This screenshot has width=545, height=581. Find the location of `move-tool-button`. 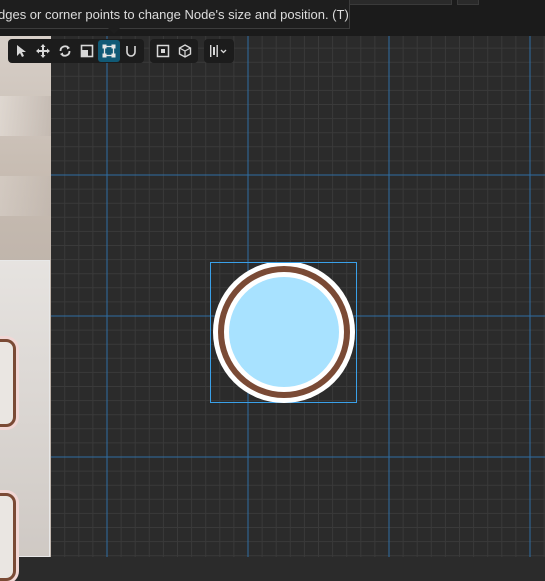

move-tool-button is located at coordinates (43, 51).